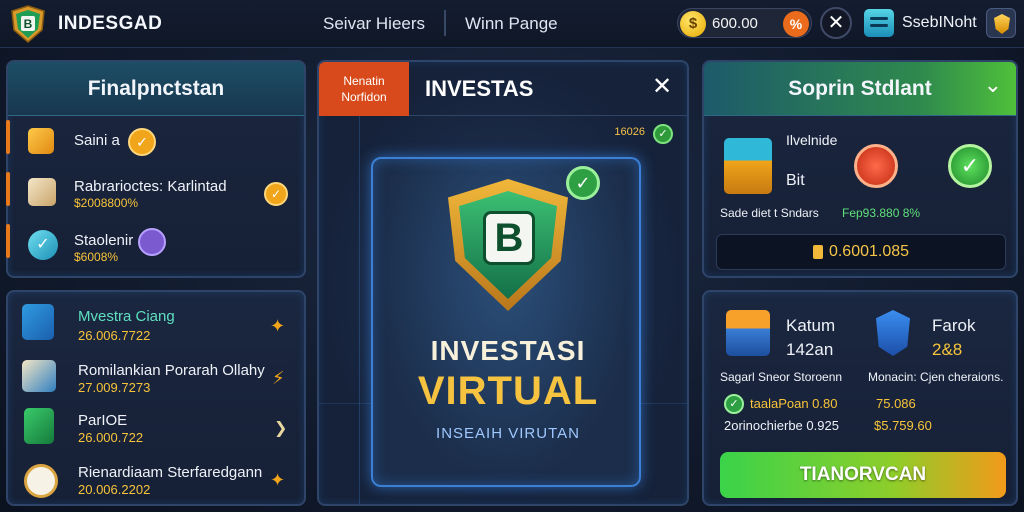 The image size is (1024, 512). Describe the element at coordinates (769, 213) in the screenshot. I see `right-caption-left: Sade diet t Sndars` at that location.